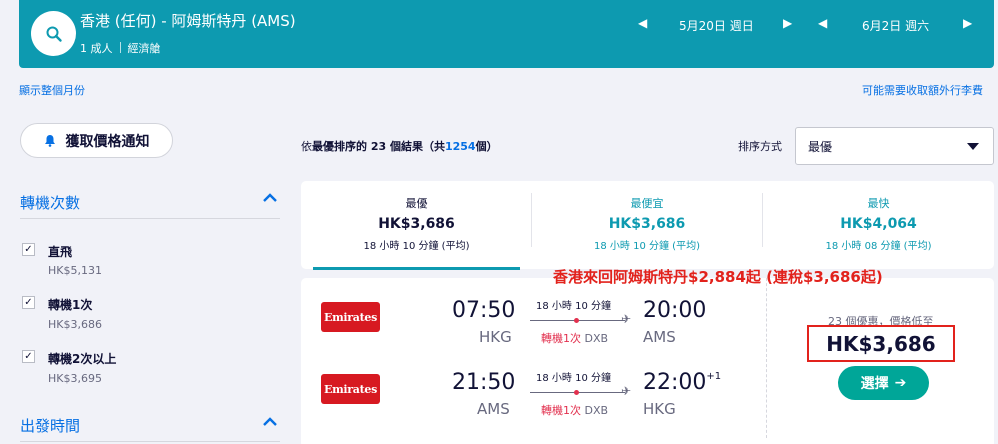 This screenshot has height=444, width=998. I want to click on stops-one-label: 轉機1次, so click(70, 305).